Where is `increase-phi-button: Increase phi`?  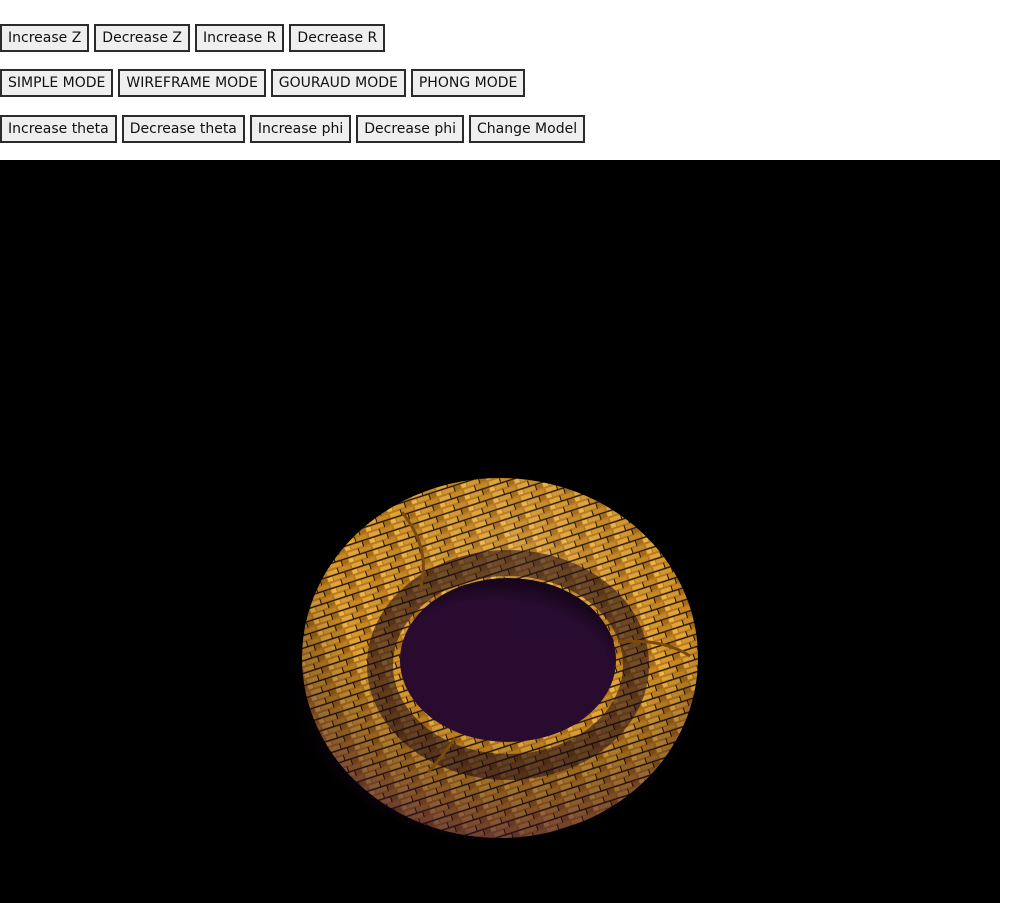 increase-phi-button: Increase phi is located at coordinates (300, 129).